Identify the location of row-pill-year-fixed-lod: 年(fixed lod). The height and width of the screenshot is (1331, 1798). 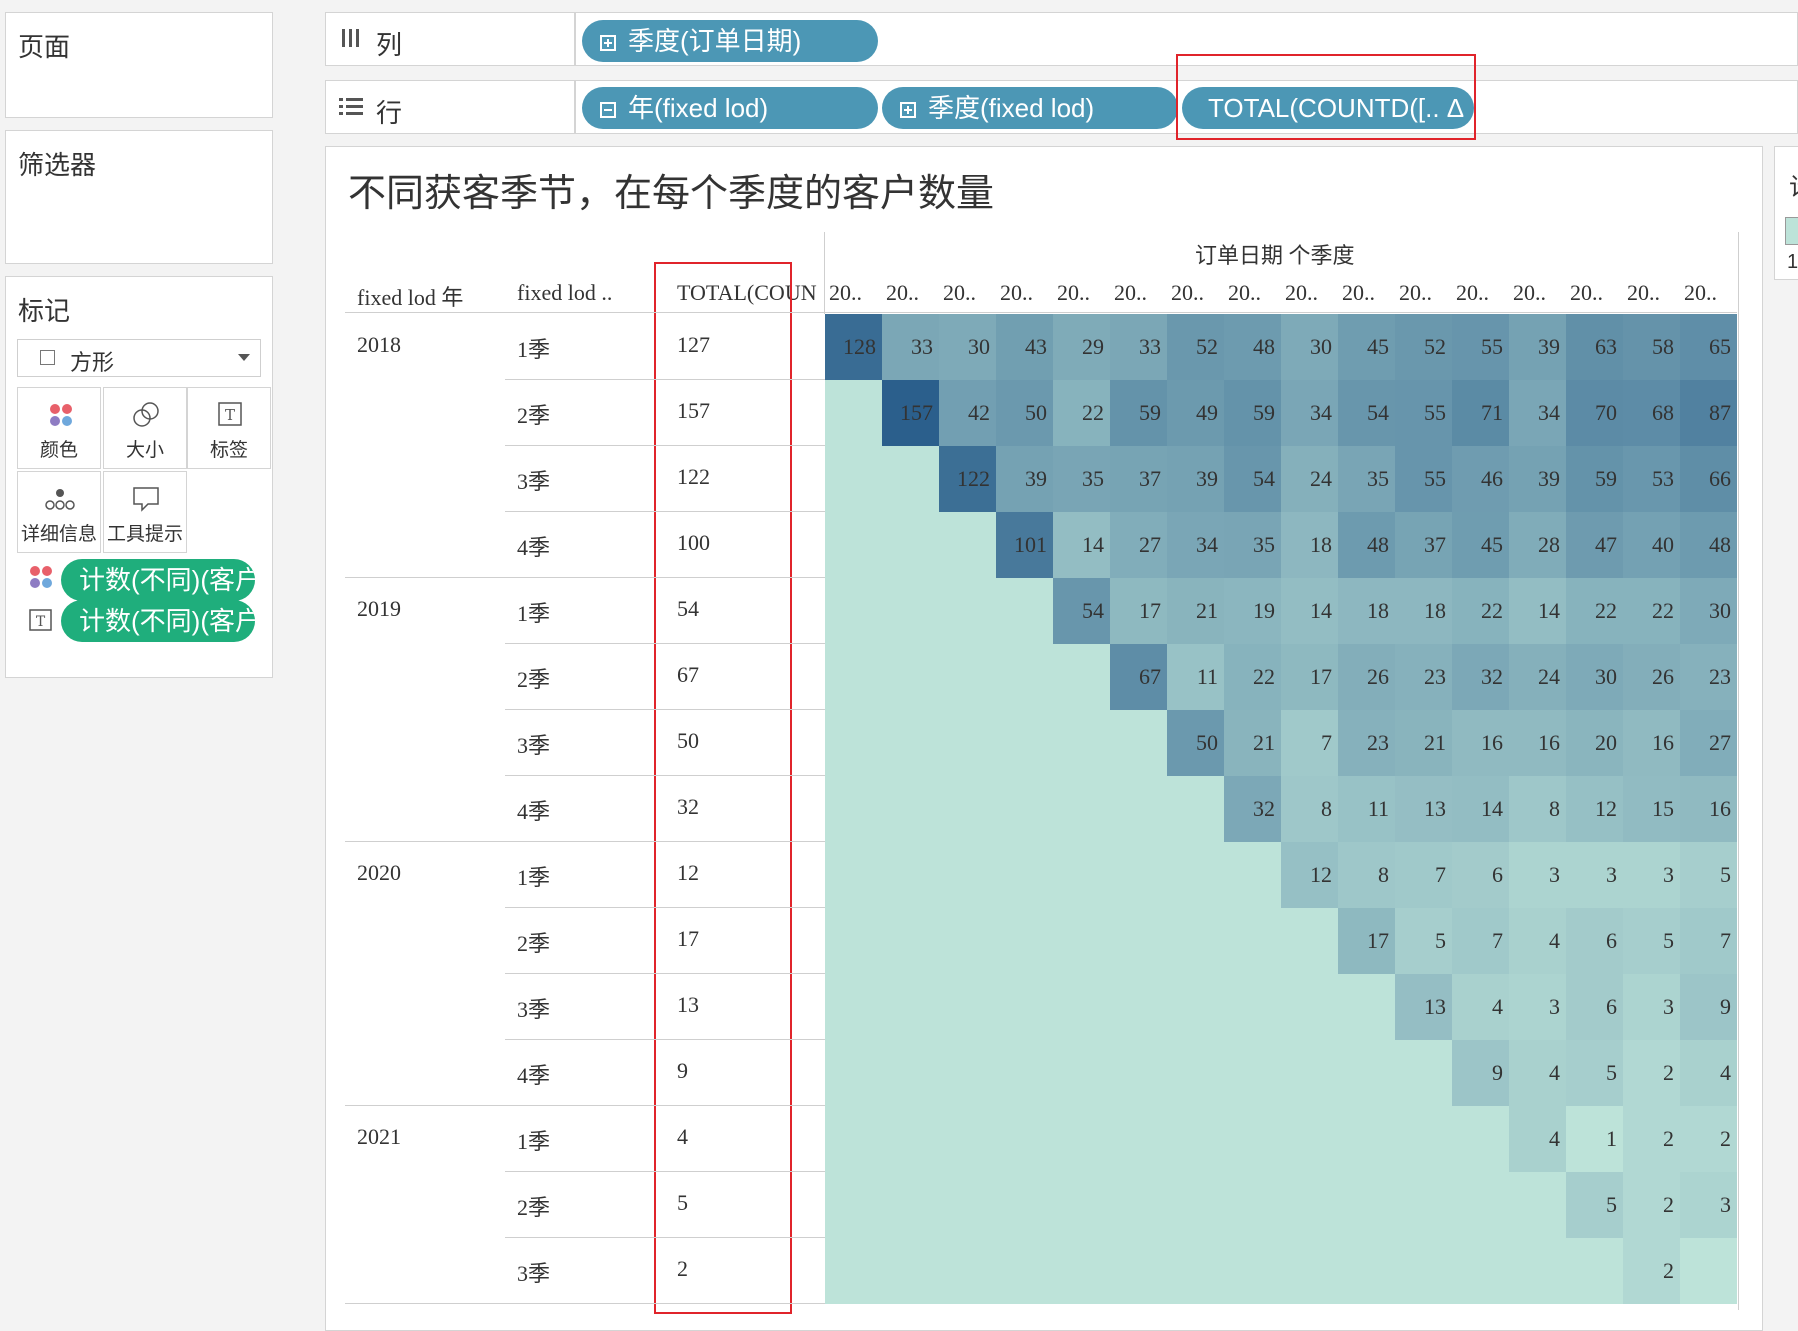
(730, 108).